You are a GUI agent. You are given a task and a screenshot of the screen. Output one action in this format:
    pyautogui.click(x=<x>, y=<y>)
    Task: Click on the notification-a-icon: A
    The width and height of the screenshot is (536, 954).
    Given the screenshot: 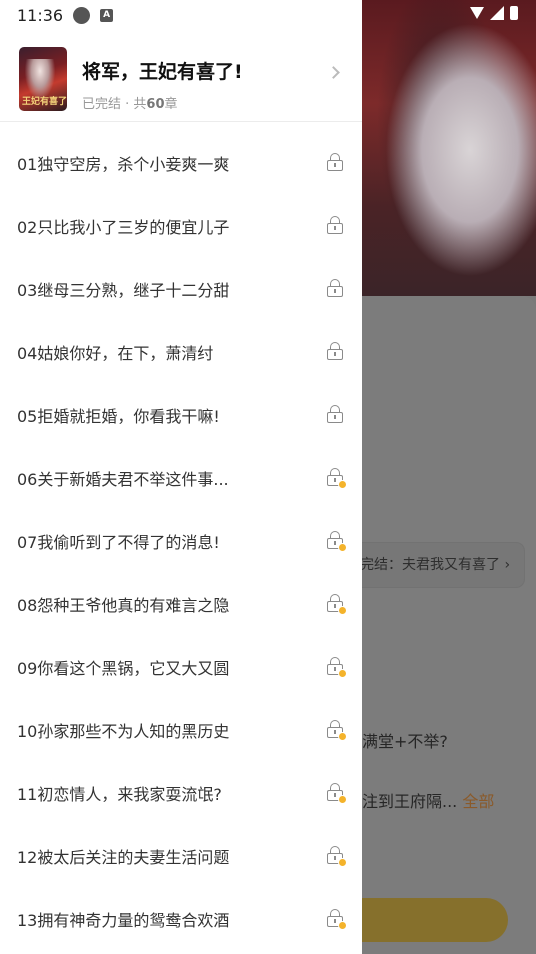 What is the action you would take?
    pyautogui.click(x=107, y=15)
    